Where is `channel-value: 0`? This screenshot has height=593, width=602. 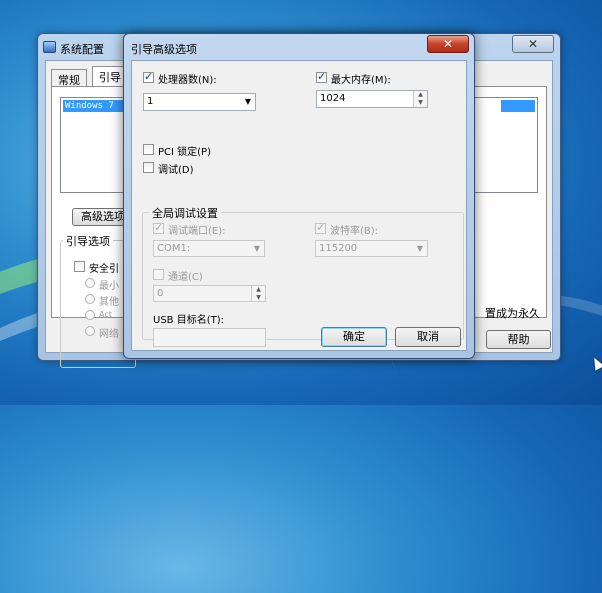
channel-value: 0 is located at coordinates (160, 293).